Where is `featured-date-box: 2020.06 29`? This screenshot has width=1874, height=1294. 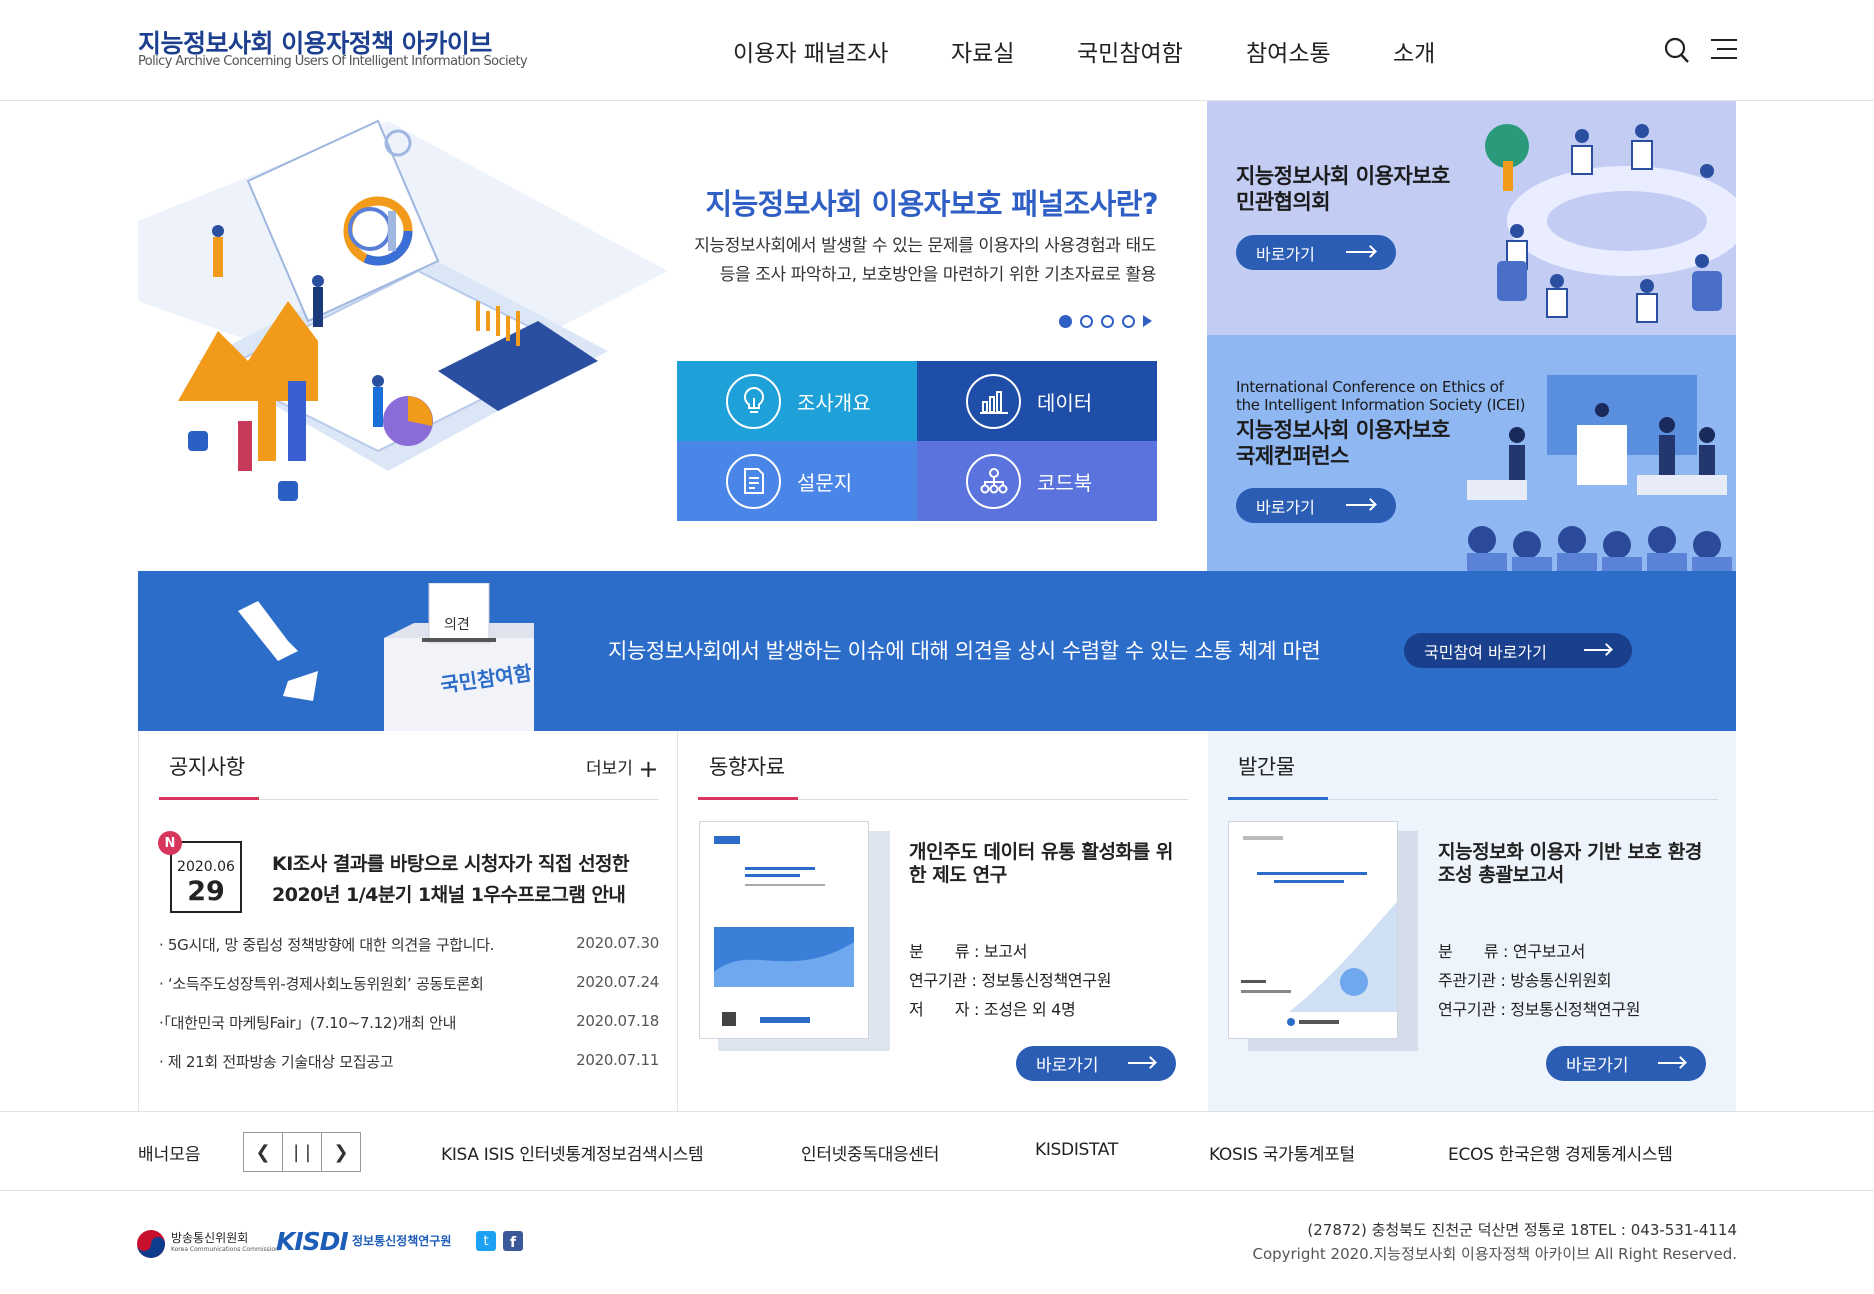 featured-date-box: 2020.06 29 is located at coordinates (206, 877).